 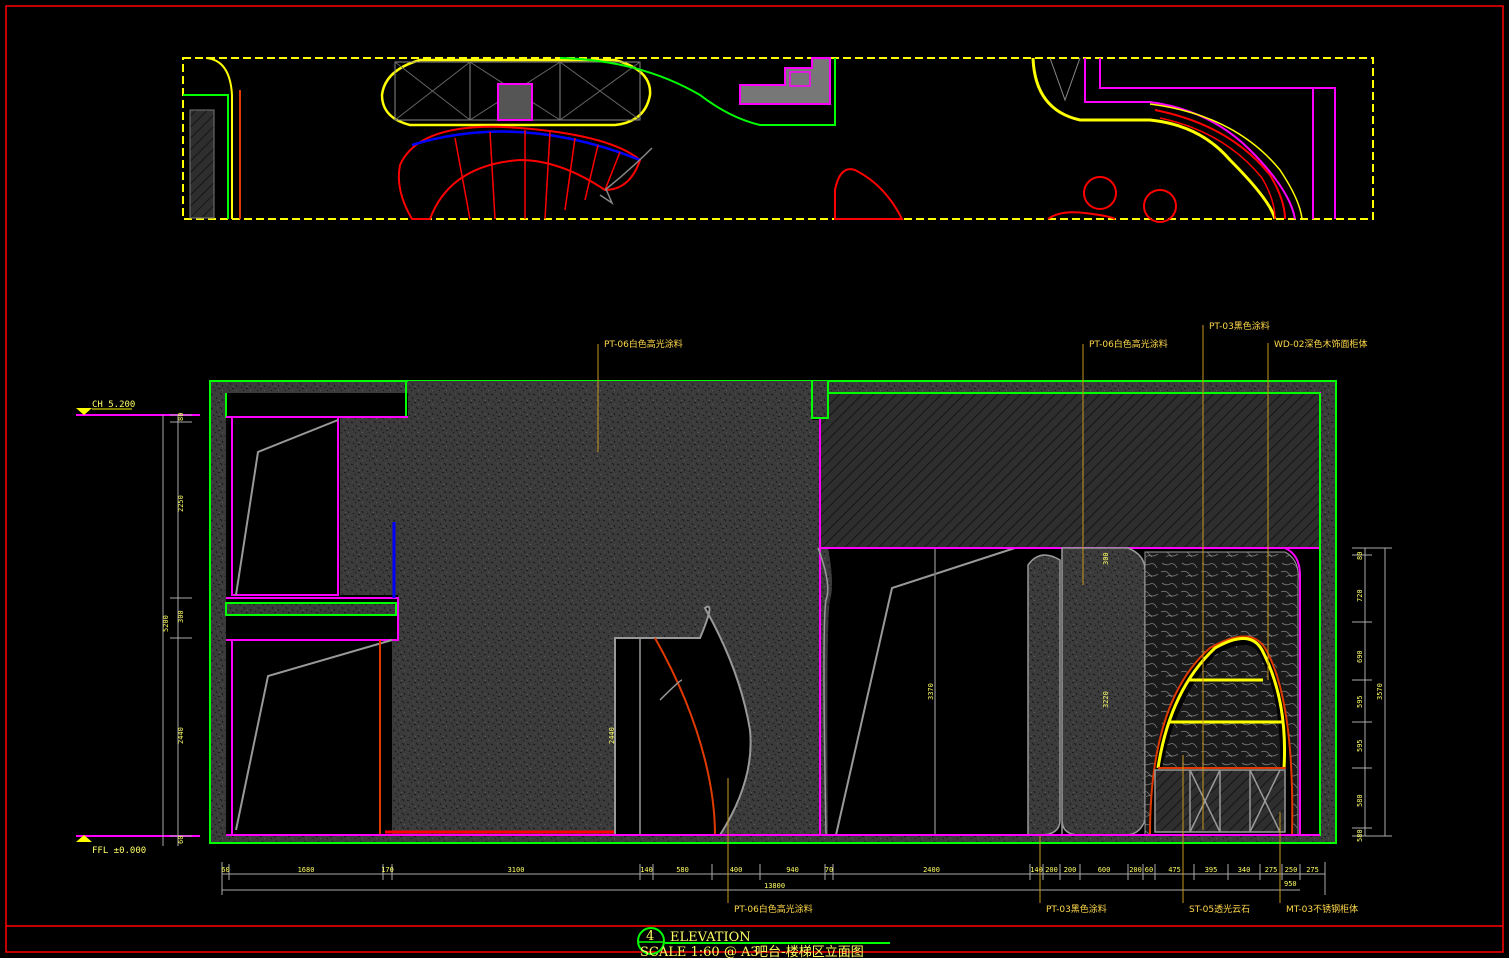 What do you see at coordinates (181, 840) in the screenshot?
I see `left-dim-5: 60` at bounding box center [181, 840].